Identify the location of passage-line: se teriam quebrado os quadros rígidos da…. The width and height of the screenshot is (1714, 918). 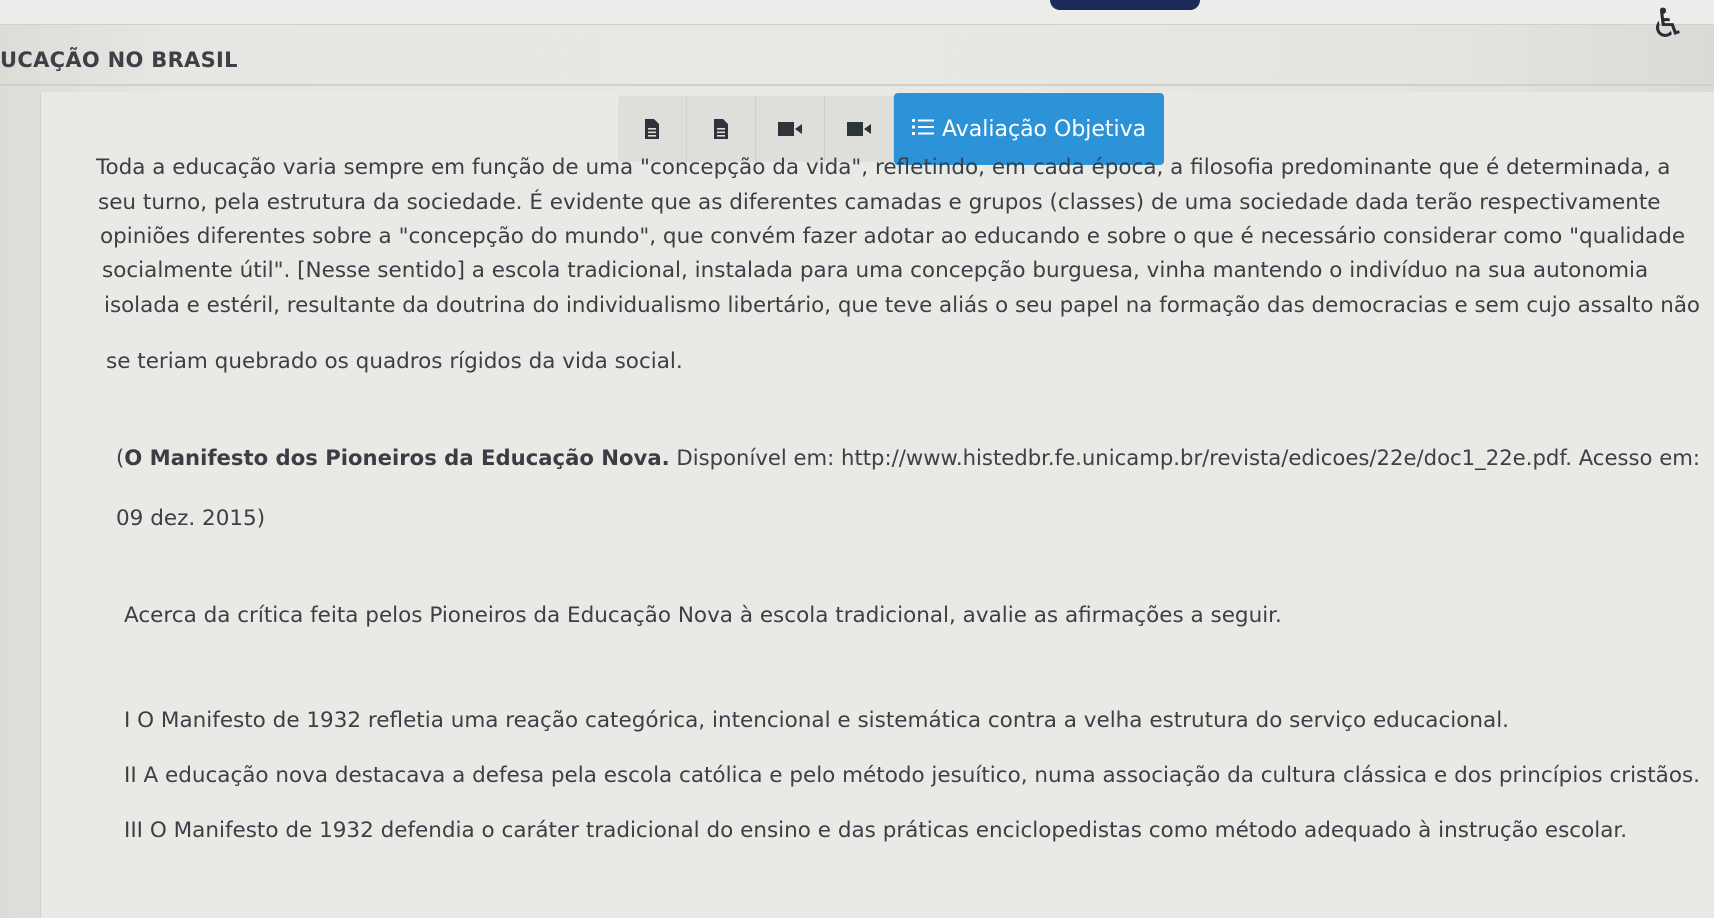
(394, 361).